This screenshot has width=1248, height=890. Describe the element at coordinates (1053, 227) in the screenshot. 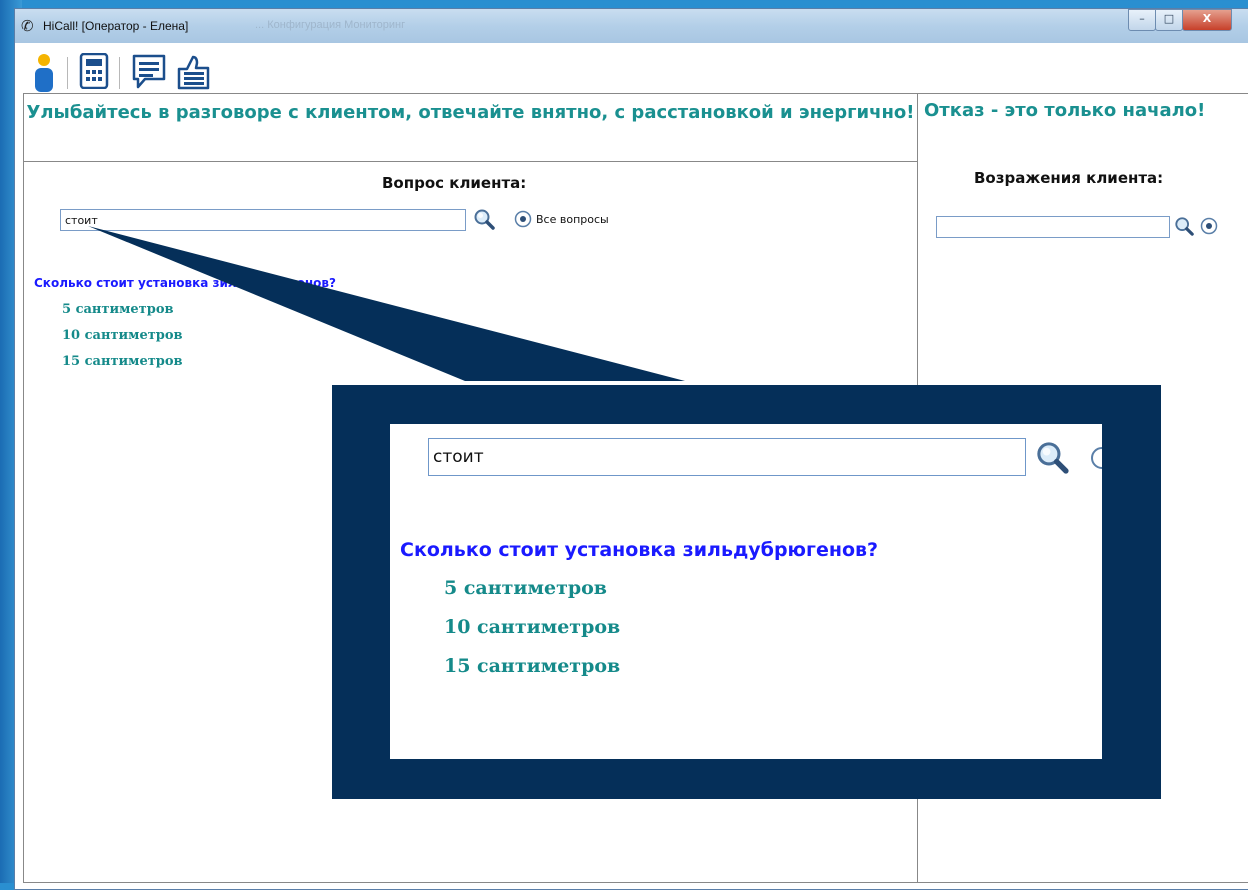

I see `objection-search-input` at that location.